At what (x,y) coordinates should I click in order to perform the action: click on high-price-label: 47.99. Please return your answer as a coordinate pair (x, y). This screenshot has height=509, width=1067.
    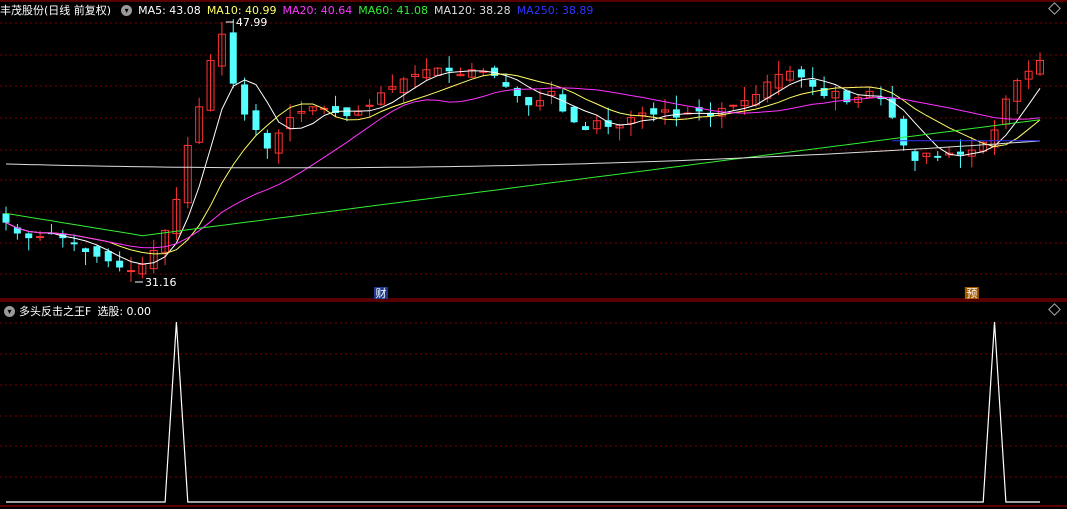
    Looking at the image, I should click on (252, 22).